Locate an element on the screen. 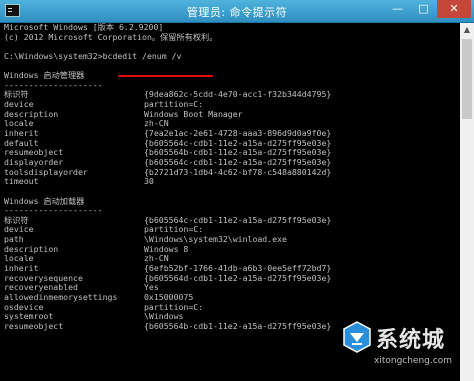 The height and width of the screenshot is (381, 474). console-line: description Windows Boot Manager is located at coordinates (231, 114).